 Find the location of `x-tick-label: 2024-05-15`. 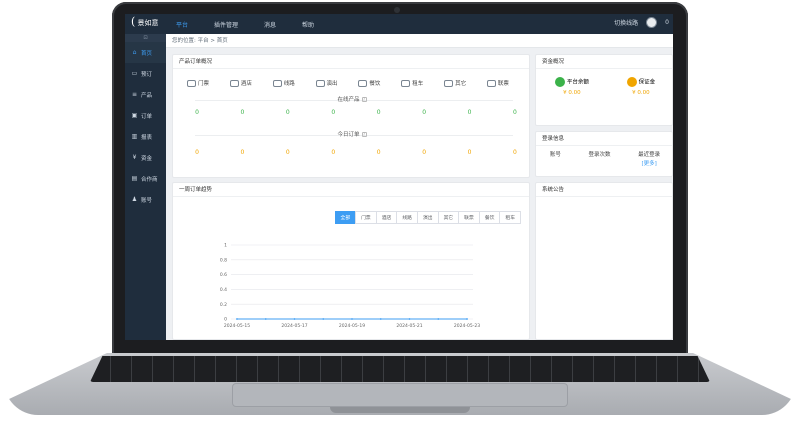

x-tick-label: 2024-05-15 is located at coordinates (237, 326).